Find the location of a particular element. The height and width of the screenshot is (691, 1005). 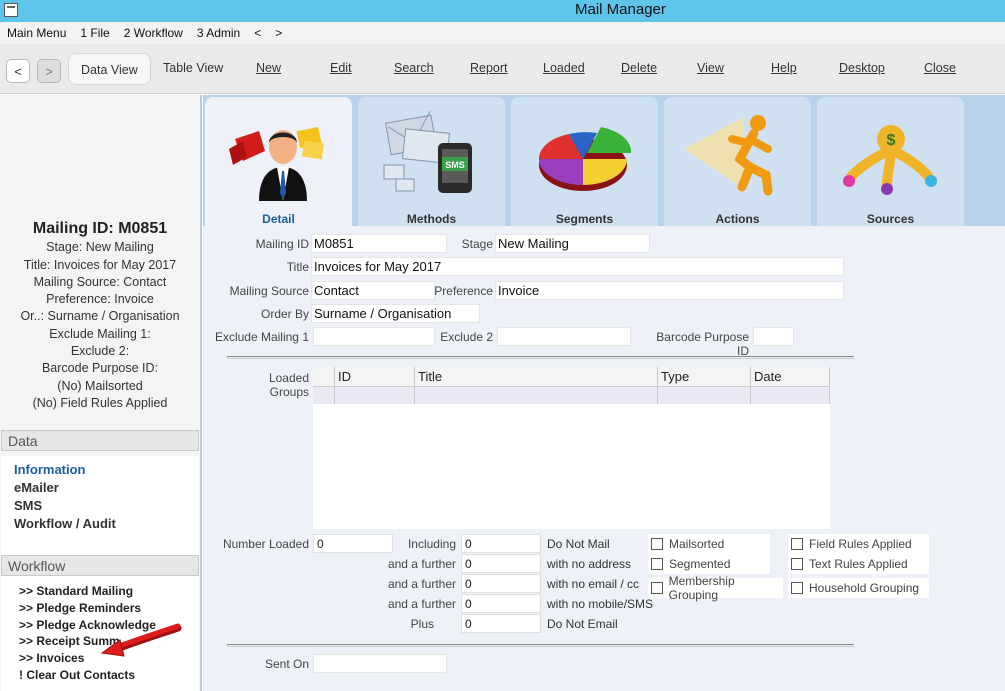

help-button: Help is located at coordinates (784, 68).